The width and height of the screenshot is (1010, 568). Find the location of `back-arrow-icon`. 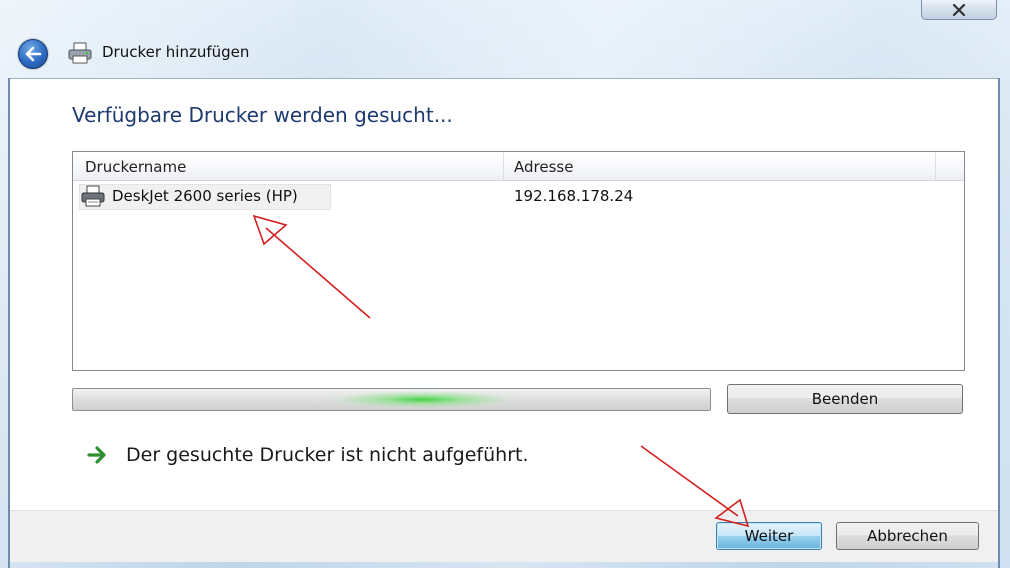

back-arrow-icon is located at coordinates (32, 53).